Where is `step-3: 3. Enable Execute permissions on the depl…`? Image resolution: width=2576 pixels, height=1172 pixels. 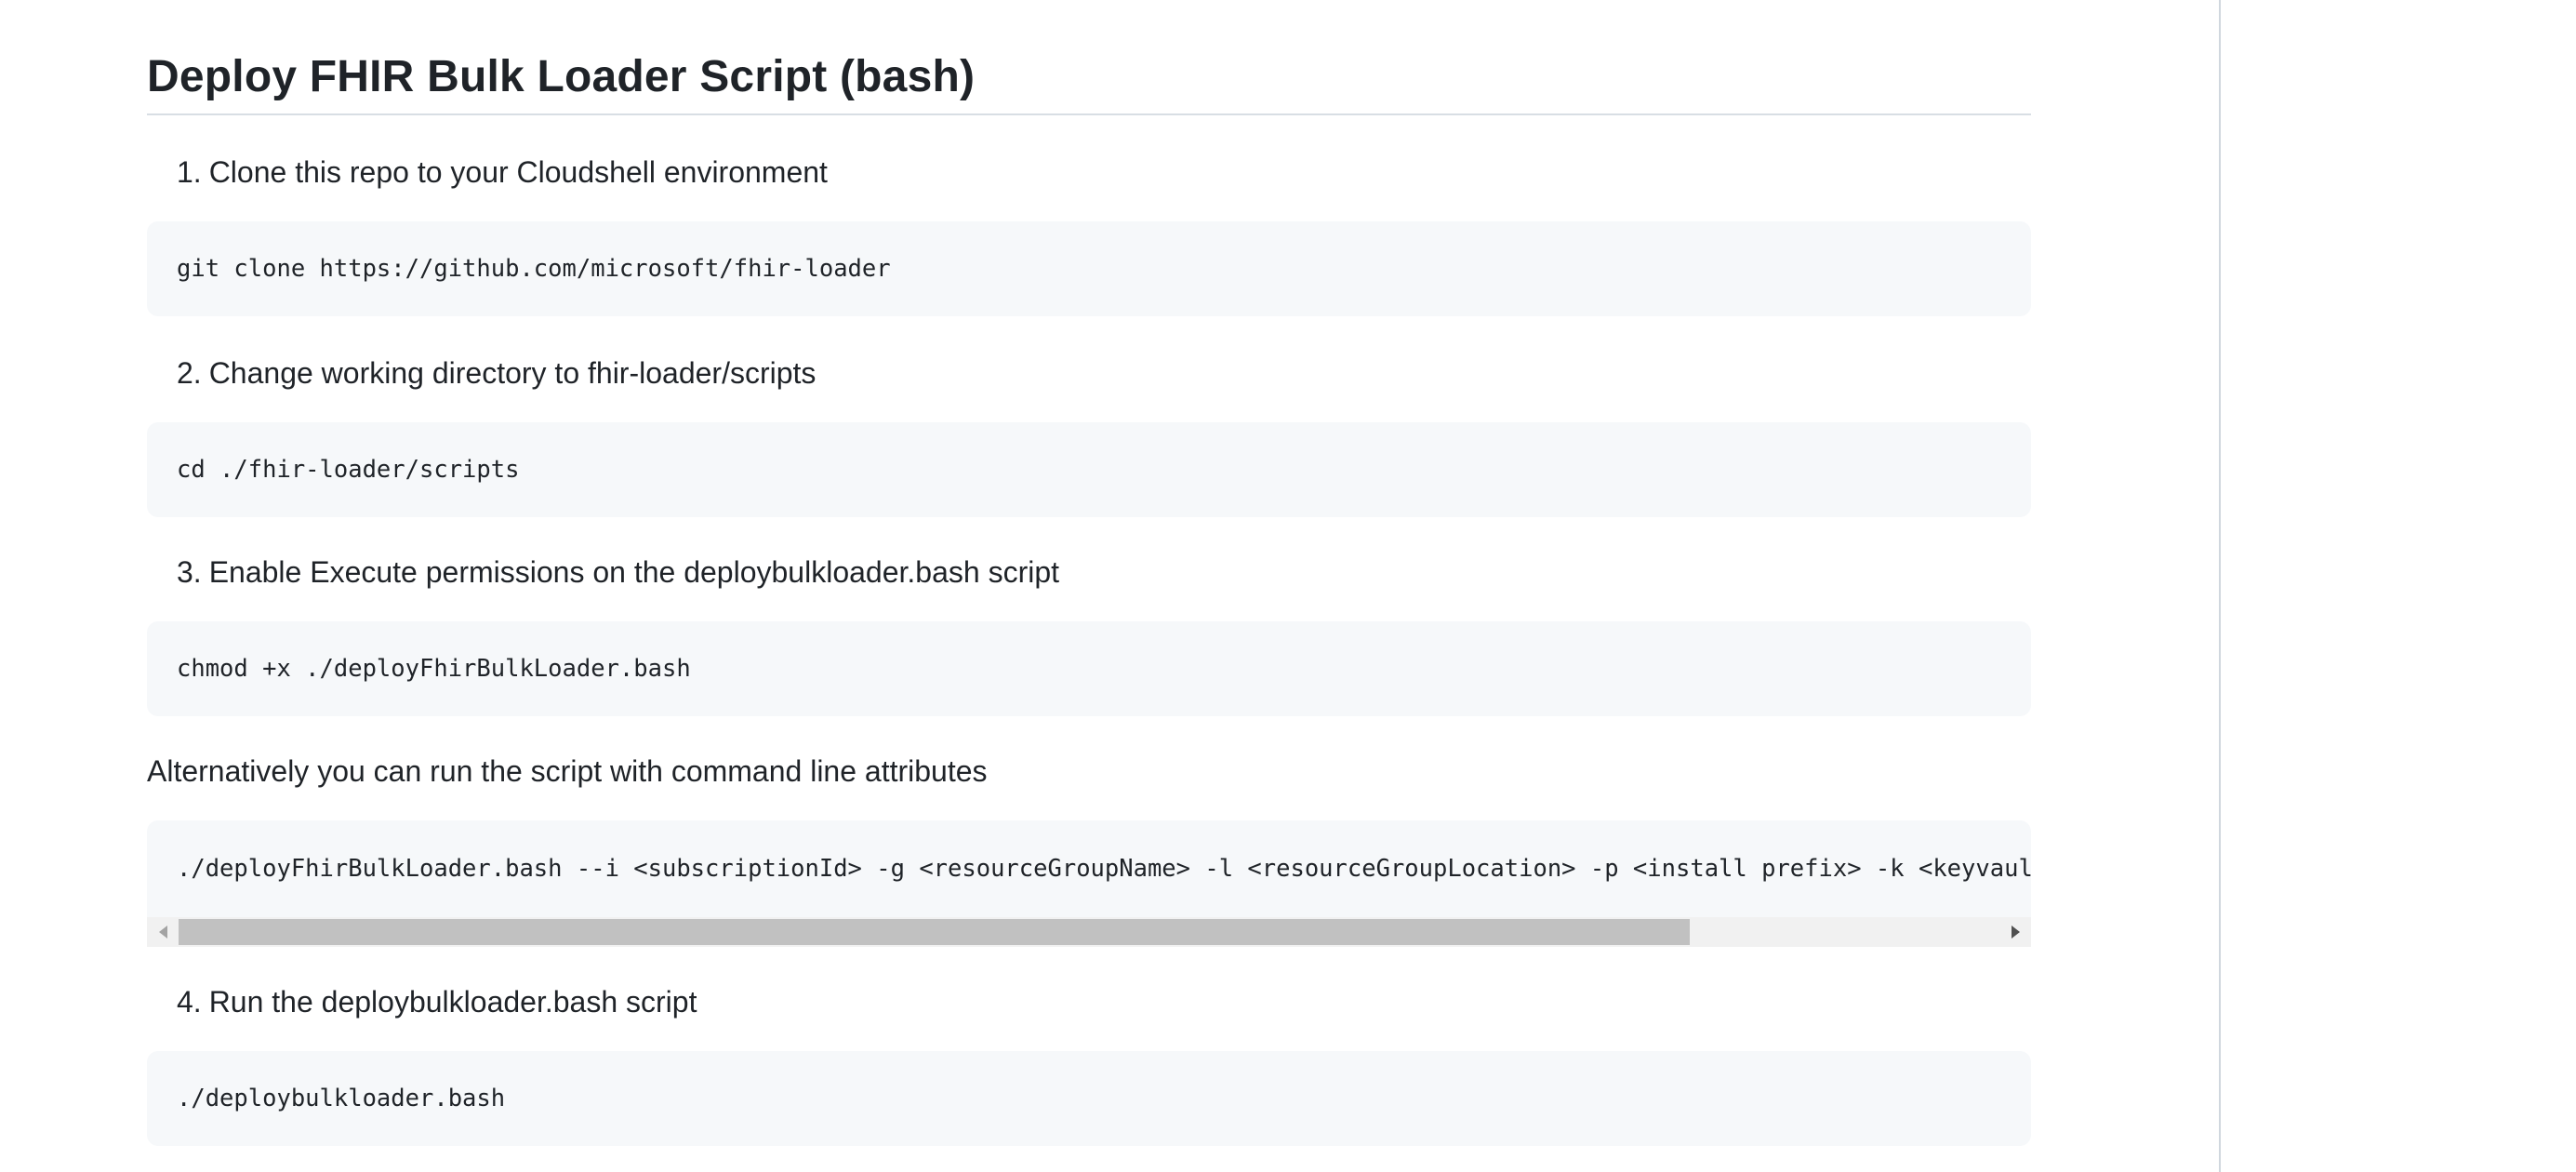
step-3: 3. Enable Execute permissions on the depl… is located at coordinates (618, 572).